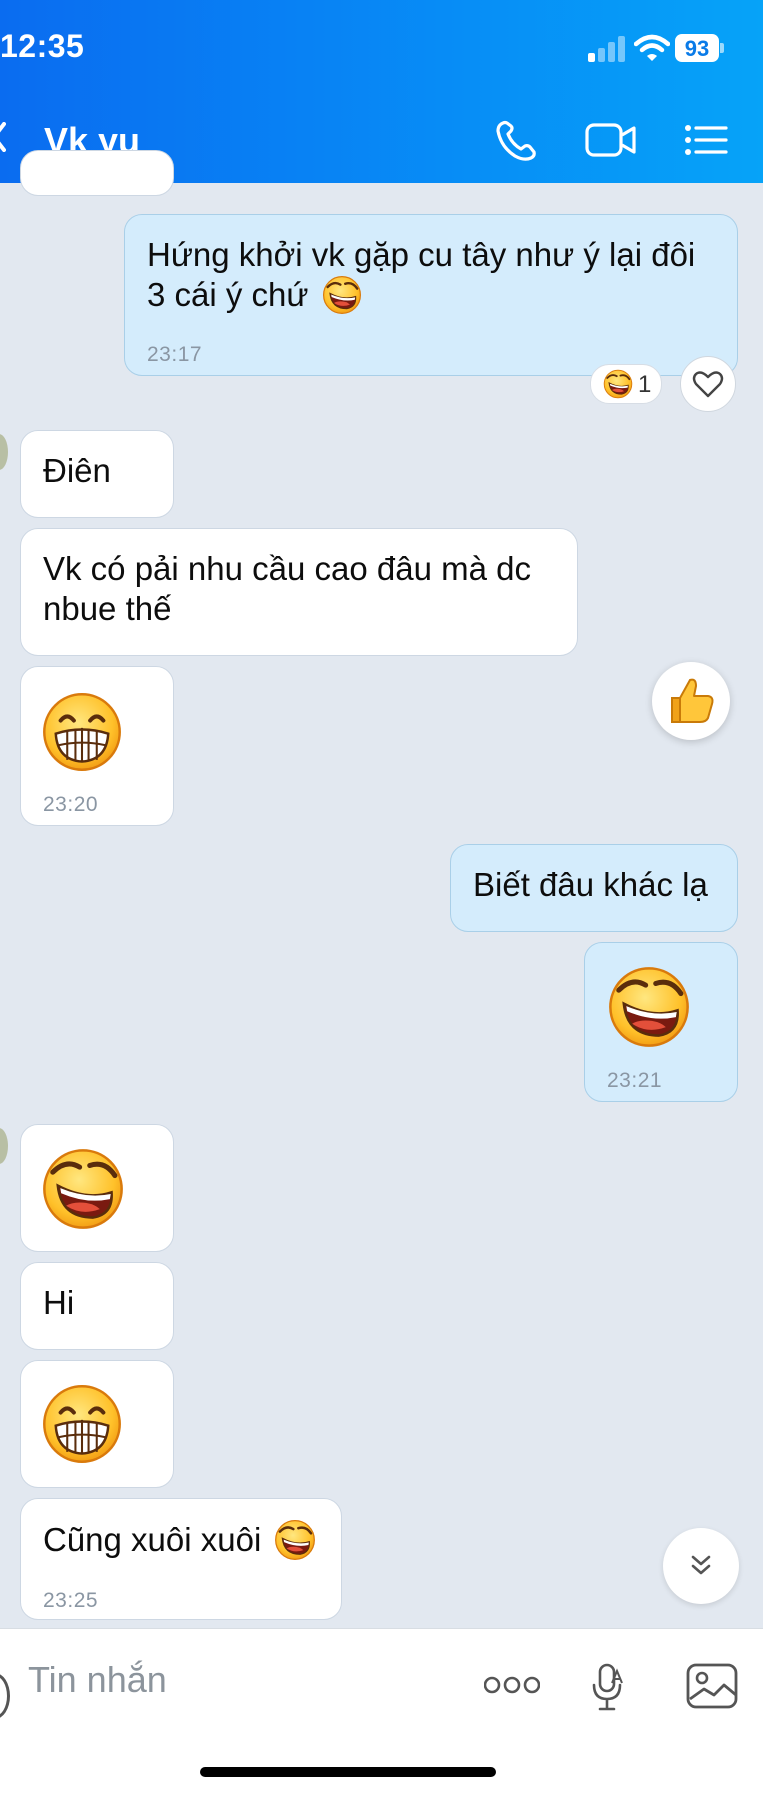 This screenshot has height=1793, width=763. I want to click on more-icon, so click(512, 1685).